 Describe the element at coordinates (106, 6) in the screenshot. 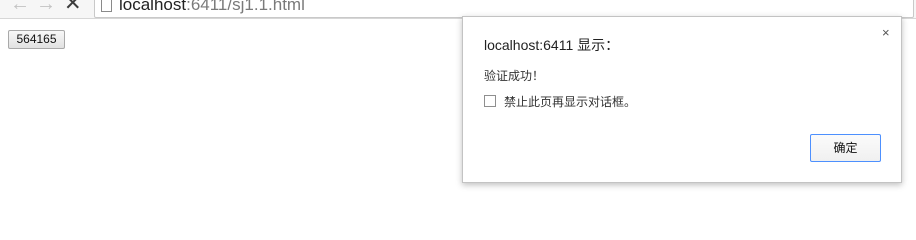

I see `page-icon` at that location.